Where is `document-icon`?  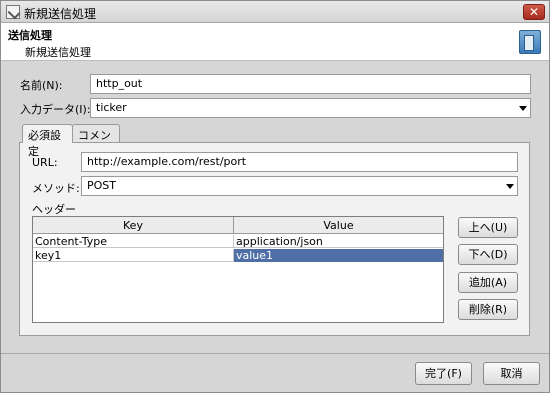 document-icon is located at coordinates (530, 42).